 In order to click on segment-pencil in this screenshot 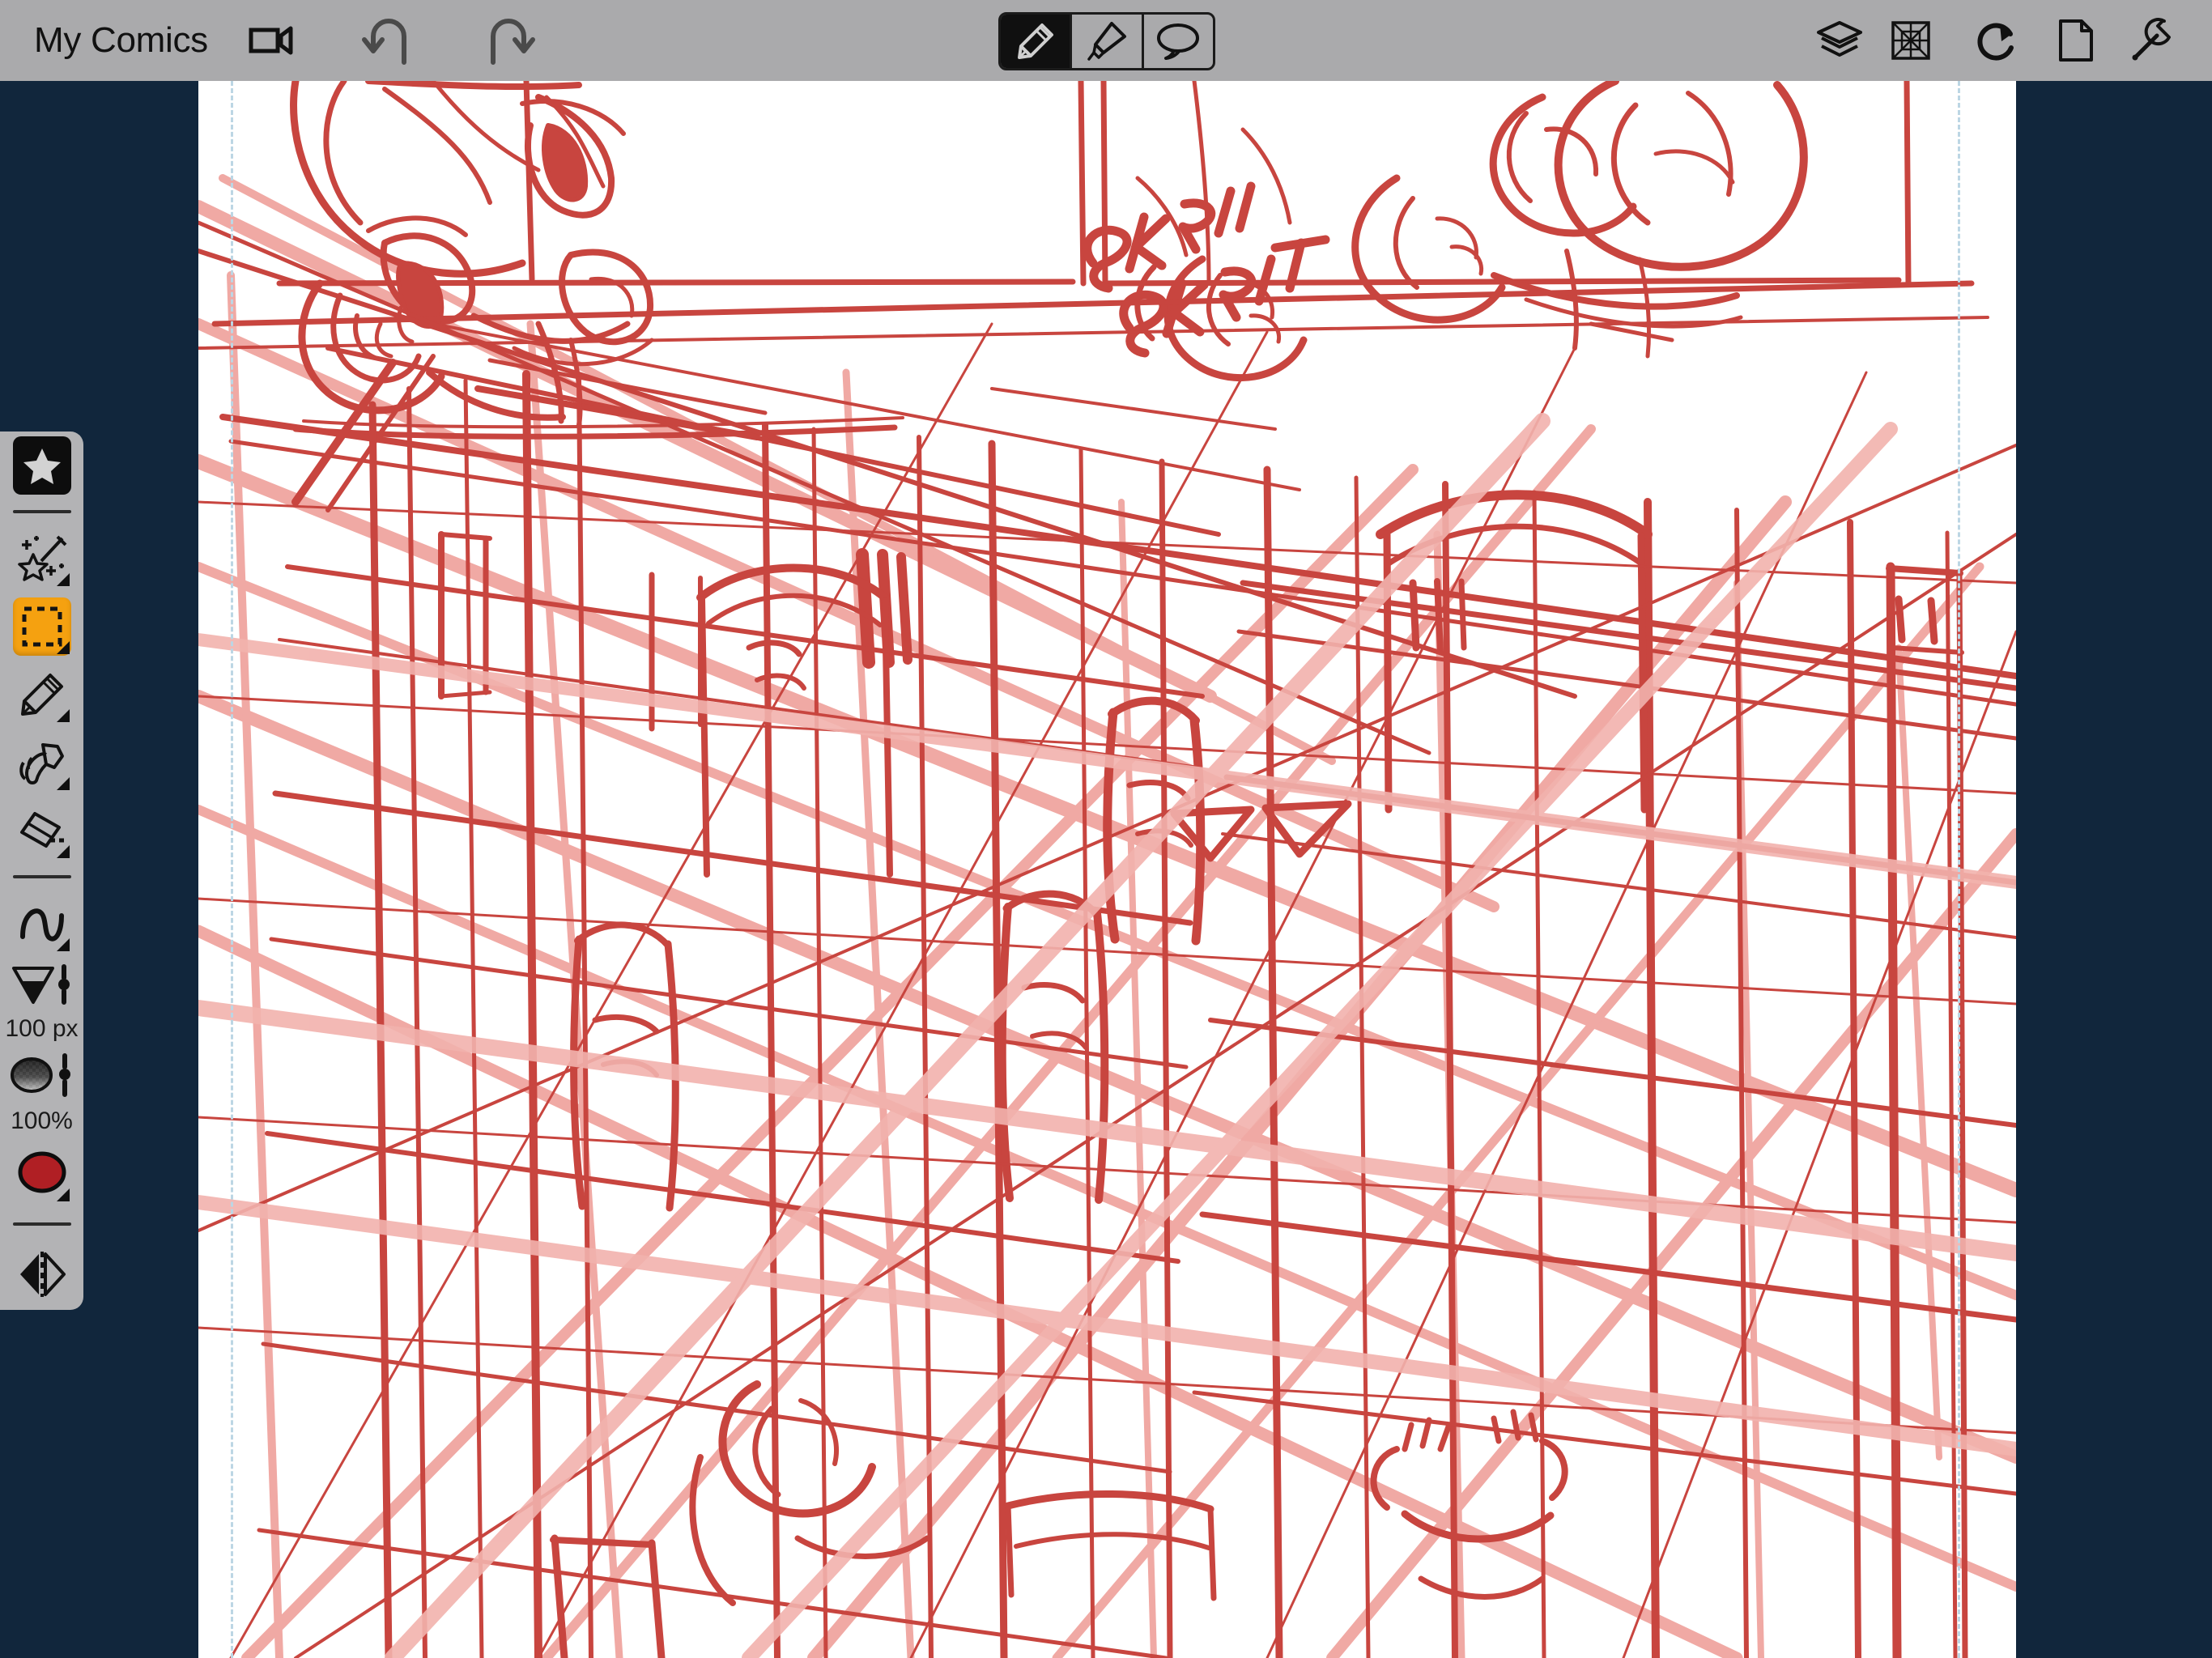, I will do `click(1037, 41)`.